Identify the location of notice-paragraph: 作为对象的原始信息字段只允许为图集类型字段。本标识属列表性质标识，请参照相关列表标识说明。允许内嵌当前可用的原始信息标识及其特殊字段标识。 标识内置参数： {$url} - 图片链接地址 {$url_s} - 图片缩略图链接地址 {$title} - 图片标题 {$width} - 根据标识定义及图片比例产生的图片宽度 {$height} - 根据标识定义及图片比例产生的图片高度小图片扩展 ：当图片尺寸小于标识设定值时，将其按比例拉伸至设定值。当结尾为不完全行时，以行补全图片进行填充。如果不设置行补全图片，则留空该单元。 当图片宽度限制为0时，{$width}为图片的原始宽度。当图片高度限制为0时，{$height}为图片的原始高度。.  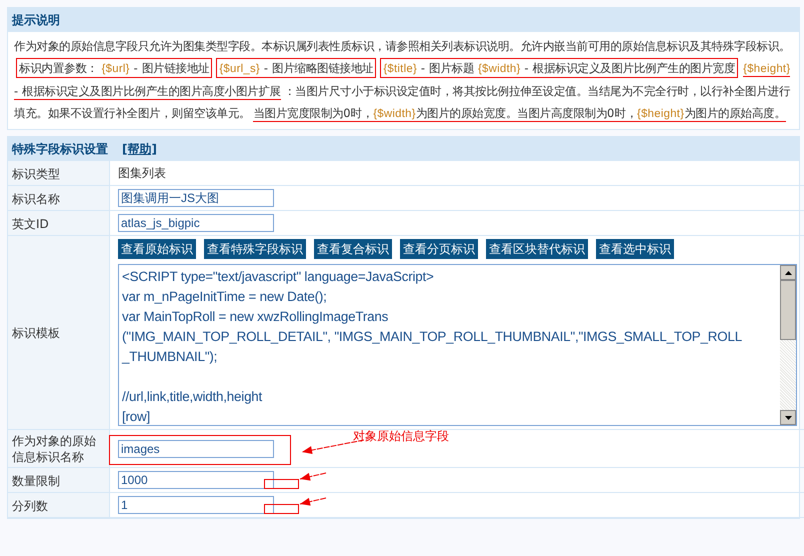
(402, 81).